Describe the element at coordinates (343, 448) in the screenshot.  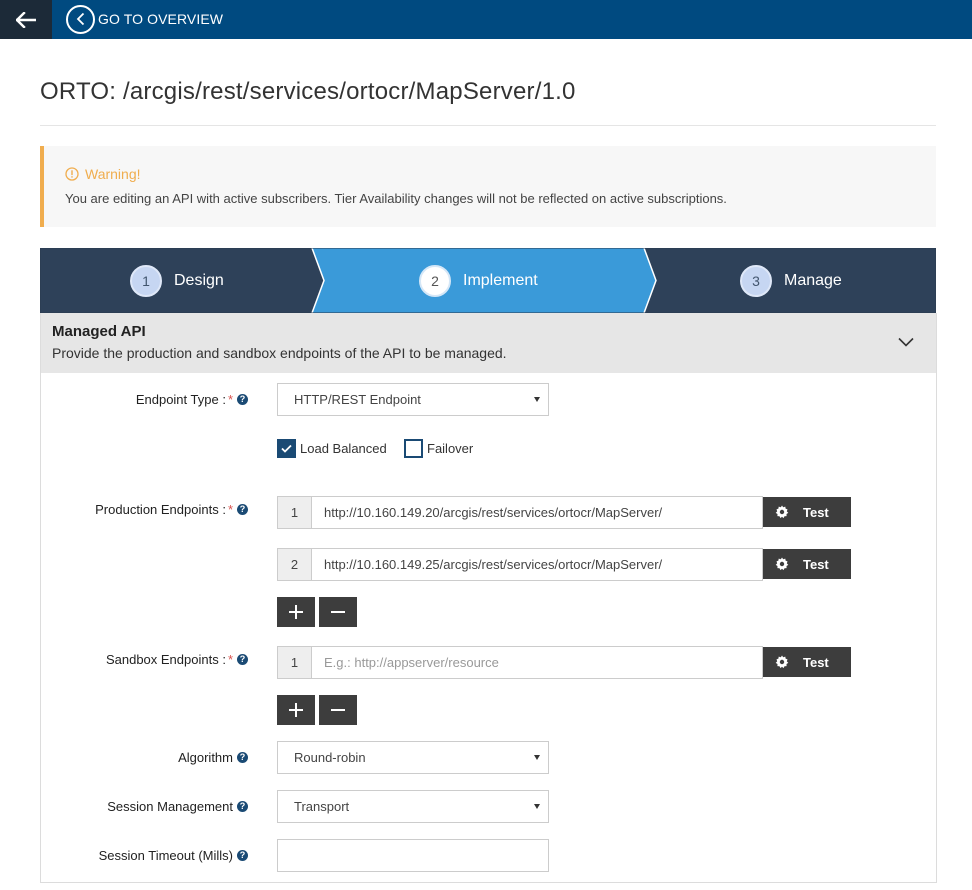
I see `load-balanced-label: Load Balanced` at that location.